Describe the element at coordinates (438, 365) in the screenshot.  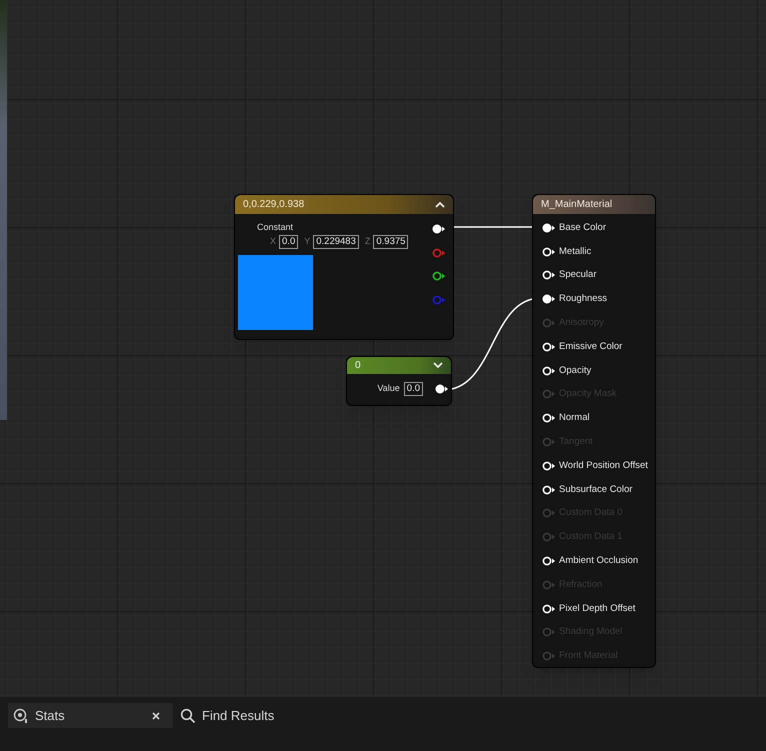
I see `expand-icon` at that location.